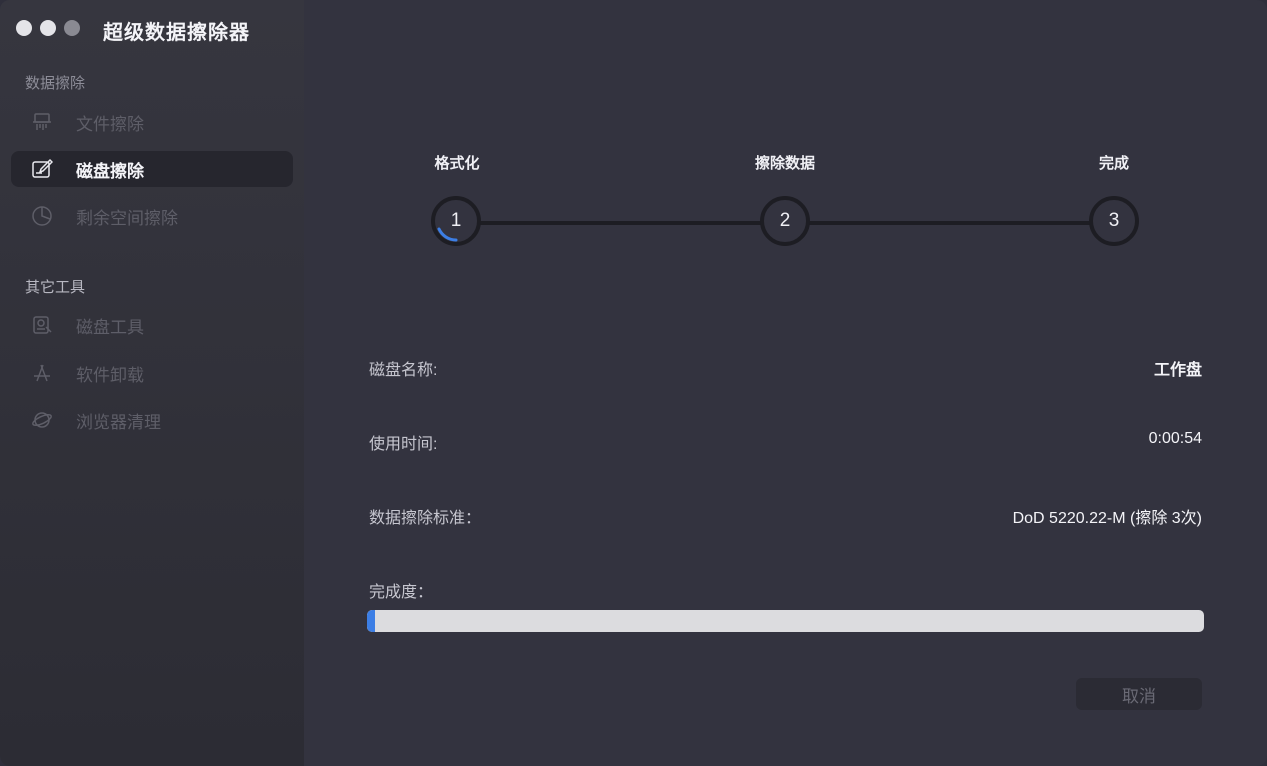 The width and height of the screenshot is (1267, 766). What do you see at coordinates (42, 122) in the screenshot?
I see `shredder-icon` at bounding box center [42, 122].